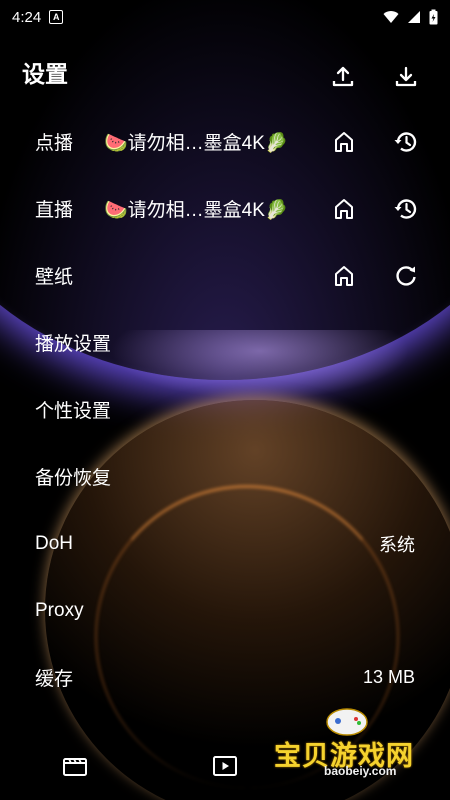 This screenshot has height=800, width=450. I want to click on row-label: 播放设置, so click(73, 344).